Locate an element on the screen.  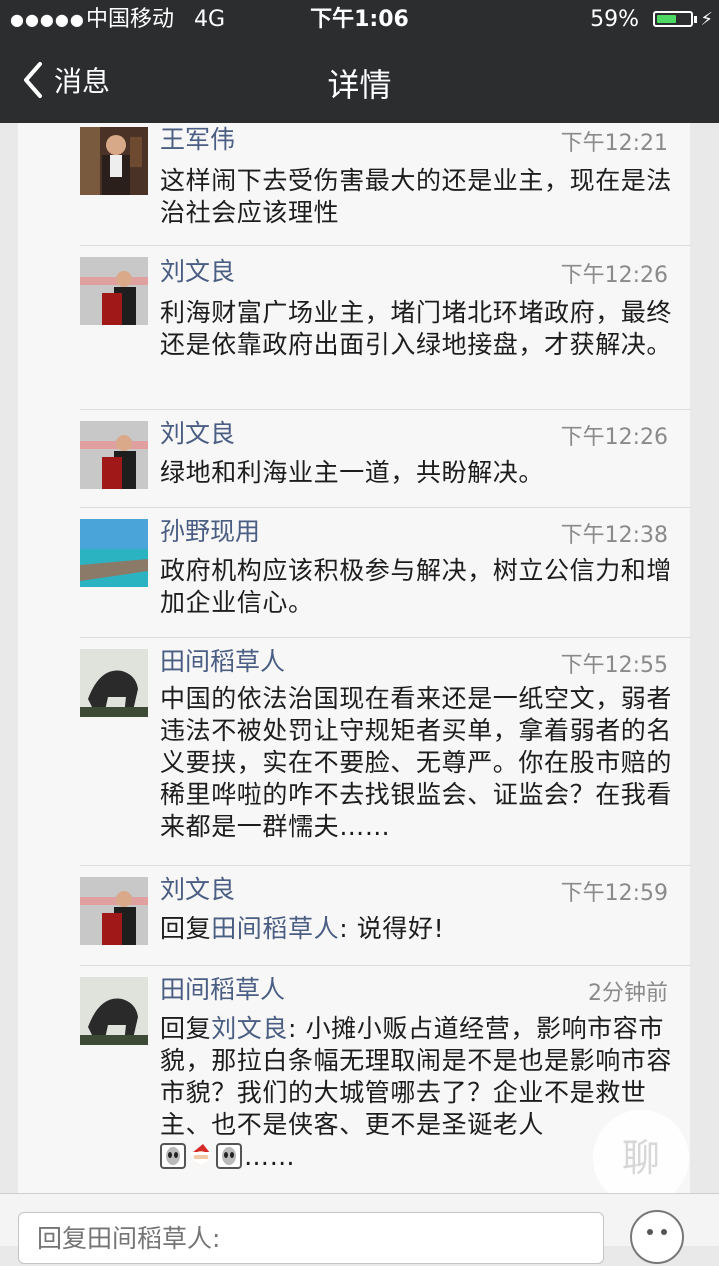
charging-icon: ⚡ is located at coordinates (706, 19).